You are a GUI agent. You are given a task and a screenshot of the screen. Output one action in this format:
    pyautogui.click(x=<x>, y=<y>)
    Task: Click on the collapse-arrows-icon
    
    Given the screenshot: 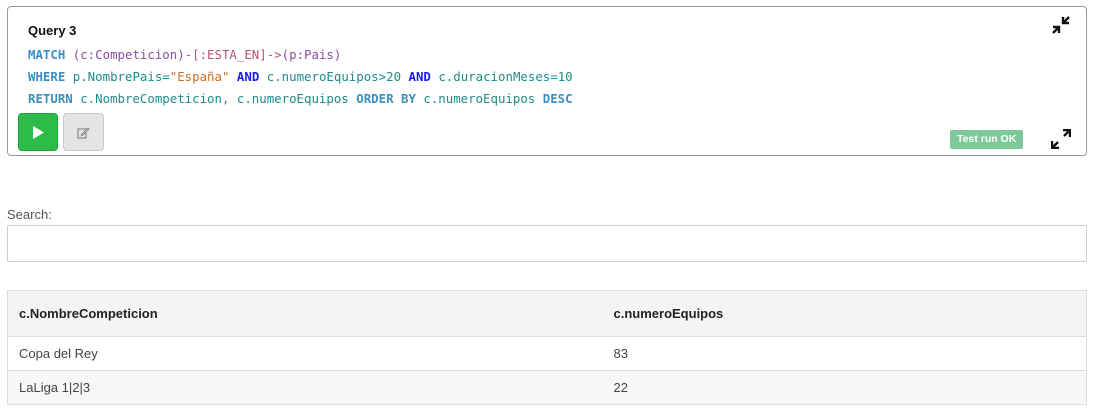 What is the action you would take?
    pyautogui.click(x=1061, y=25)
    